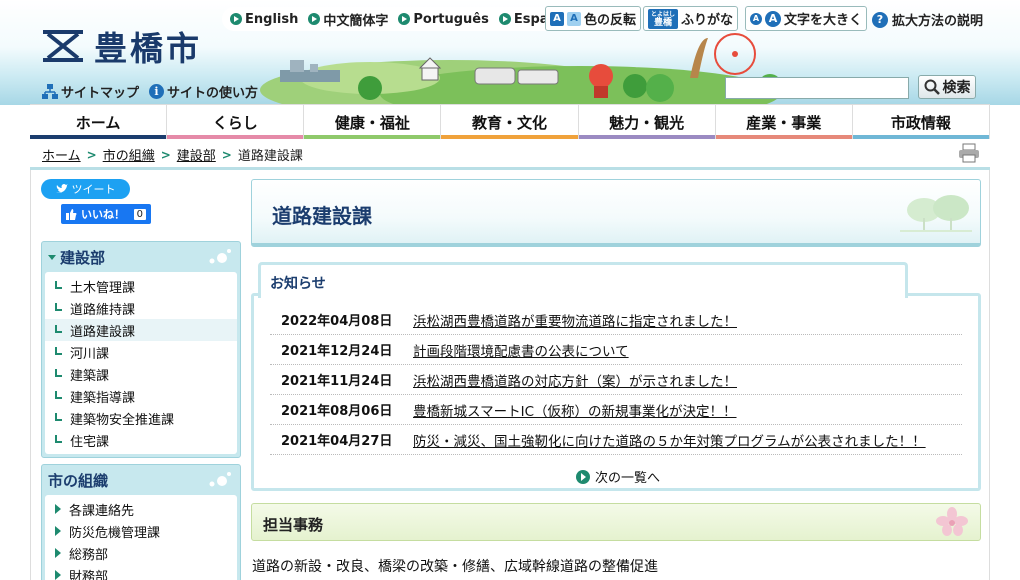  I want to click on nav-label: 教育・文化, so click(509, 122).